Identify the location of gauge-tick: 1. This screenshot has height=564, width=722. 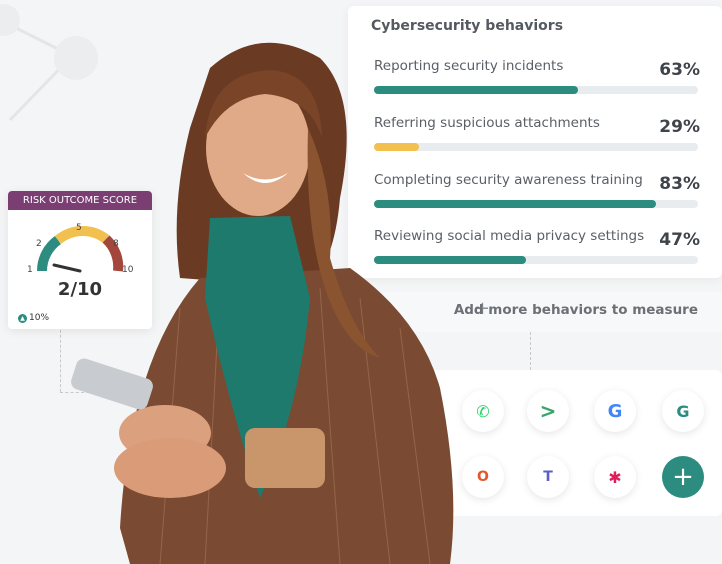
(30, 270).